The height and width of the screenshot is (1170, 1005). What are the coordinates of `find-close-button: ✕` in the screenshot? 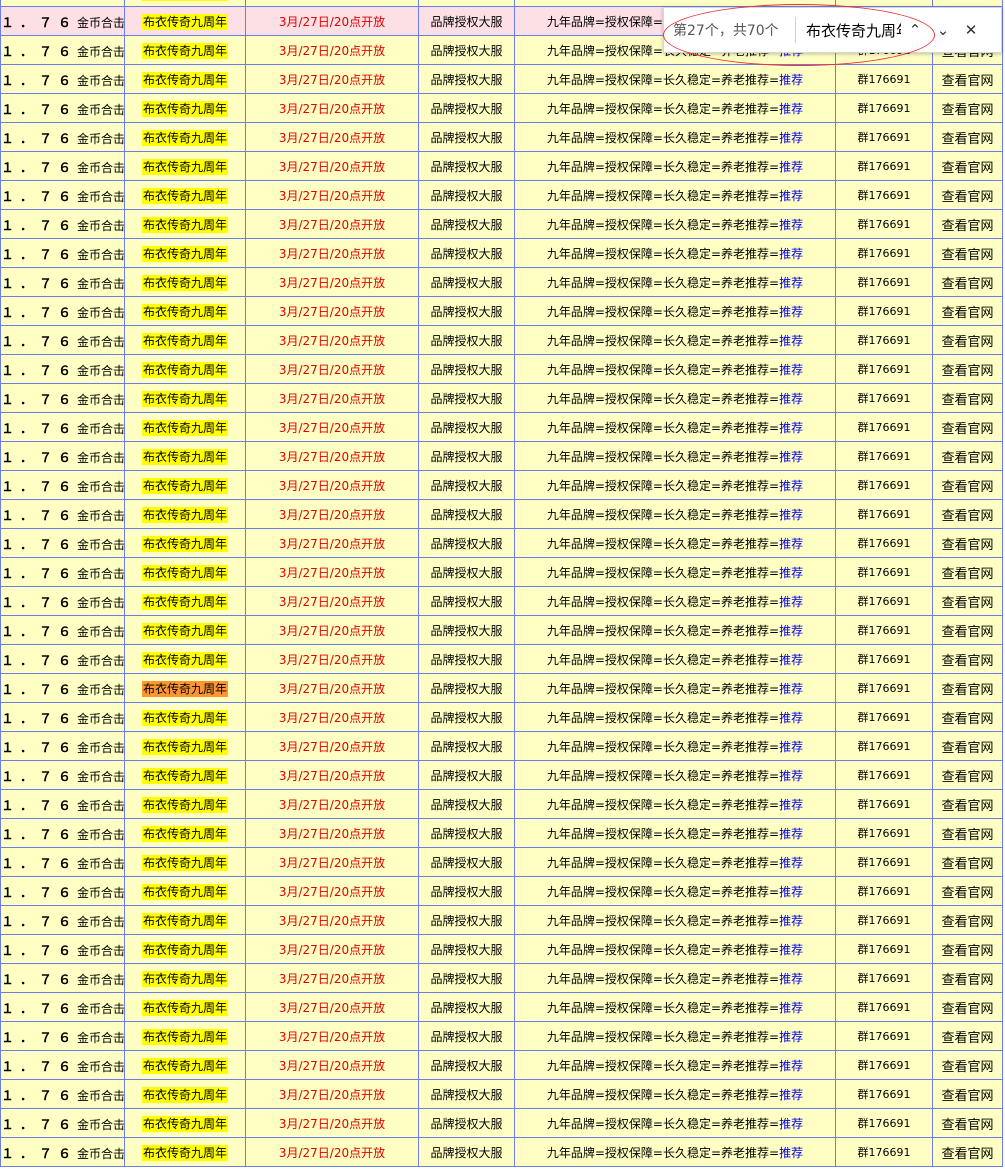 It's located at (971, 30).